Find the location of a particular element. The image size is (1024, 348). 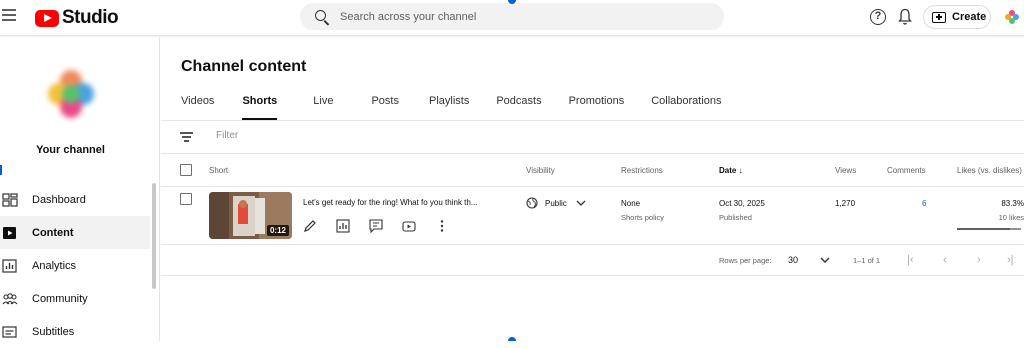

column-header-short: Short is located at coordinates (219, 170).